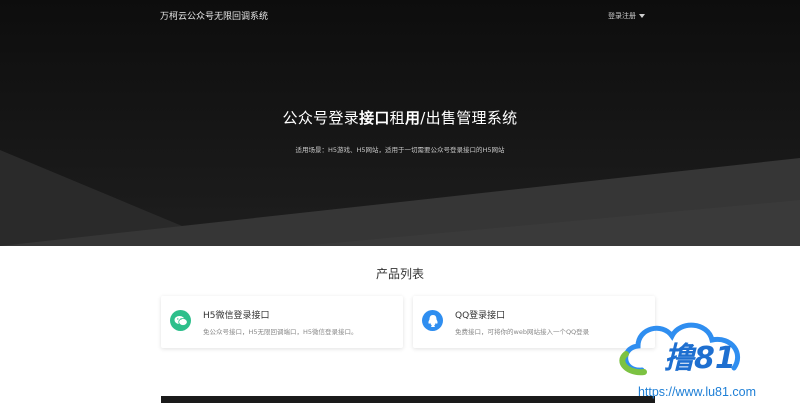  I want to click on hero-title-part: /出售管理系统, so click(469, 118).